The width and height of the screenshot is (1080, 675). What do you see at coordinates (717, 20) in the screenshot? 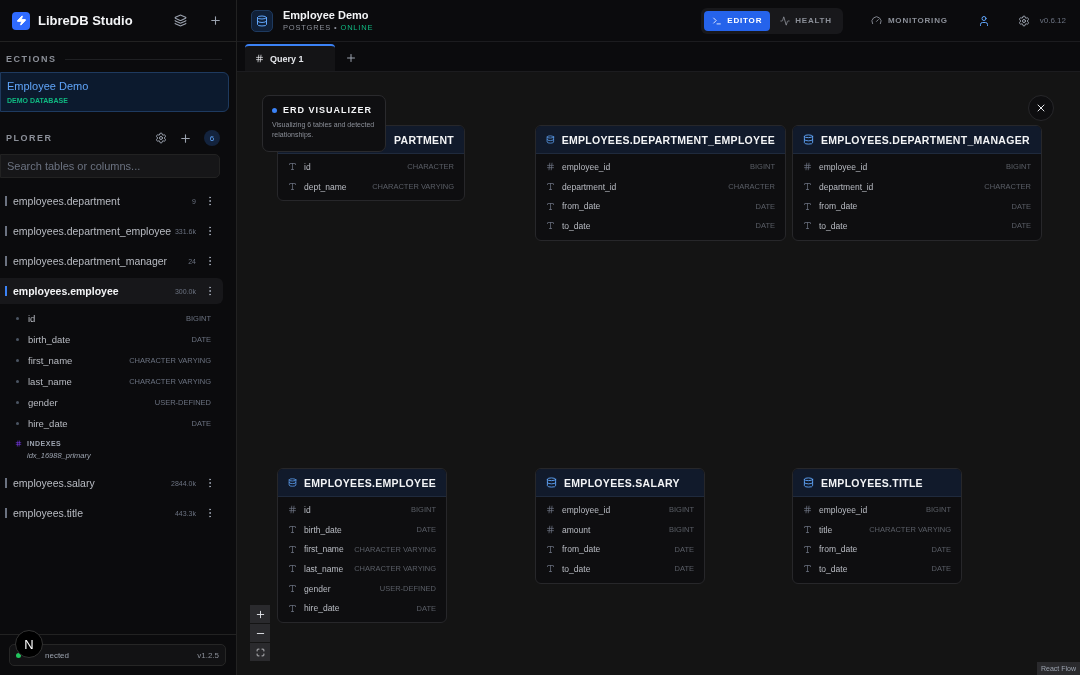
I see `terminal-icon` at bounding box center [717, 20].